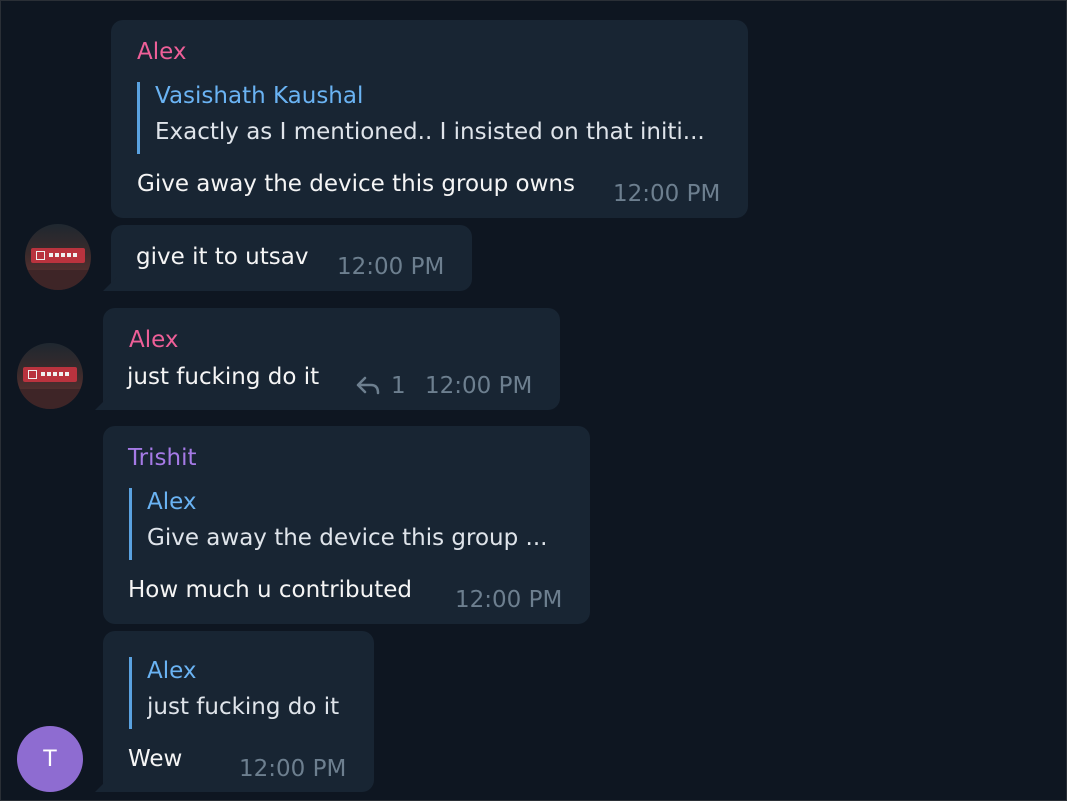 The height and width of the screenshot is (801, 1067). I want to click on message-text: just fucking do it, so click(223, 377).